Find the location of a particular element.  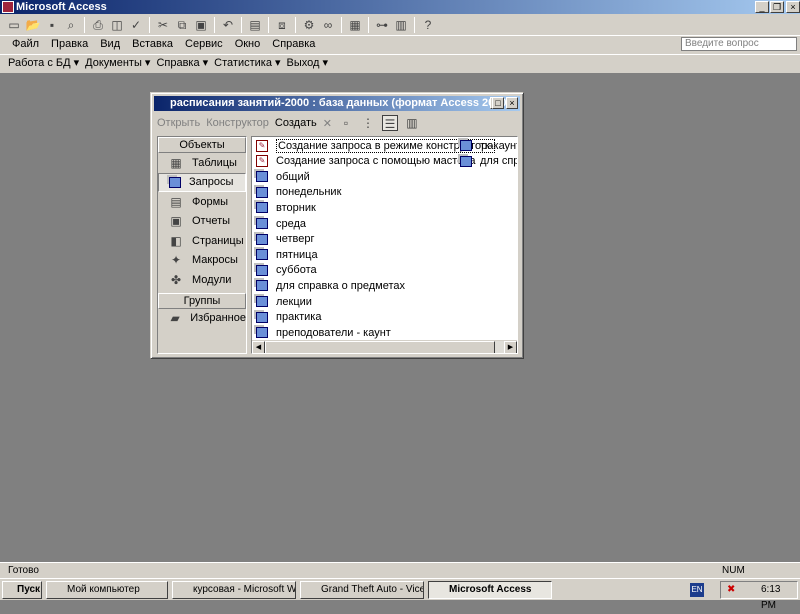

scroll-left-button: ◀ is located at coordinates (258, 347).